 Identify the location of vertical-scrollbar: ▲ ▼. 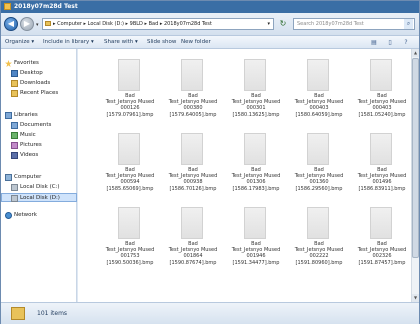
(415, 175).